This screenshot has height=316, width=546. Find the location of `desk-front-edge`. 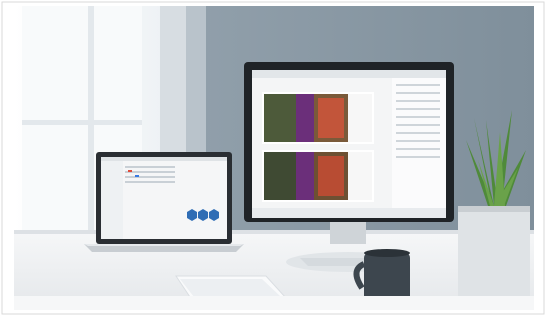

desk-front-edge is located at coordinates (274, 303).